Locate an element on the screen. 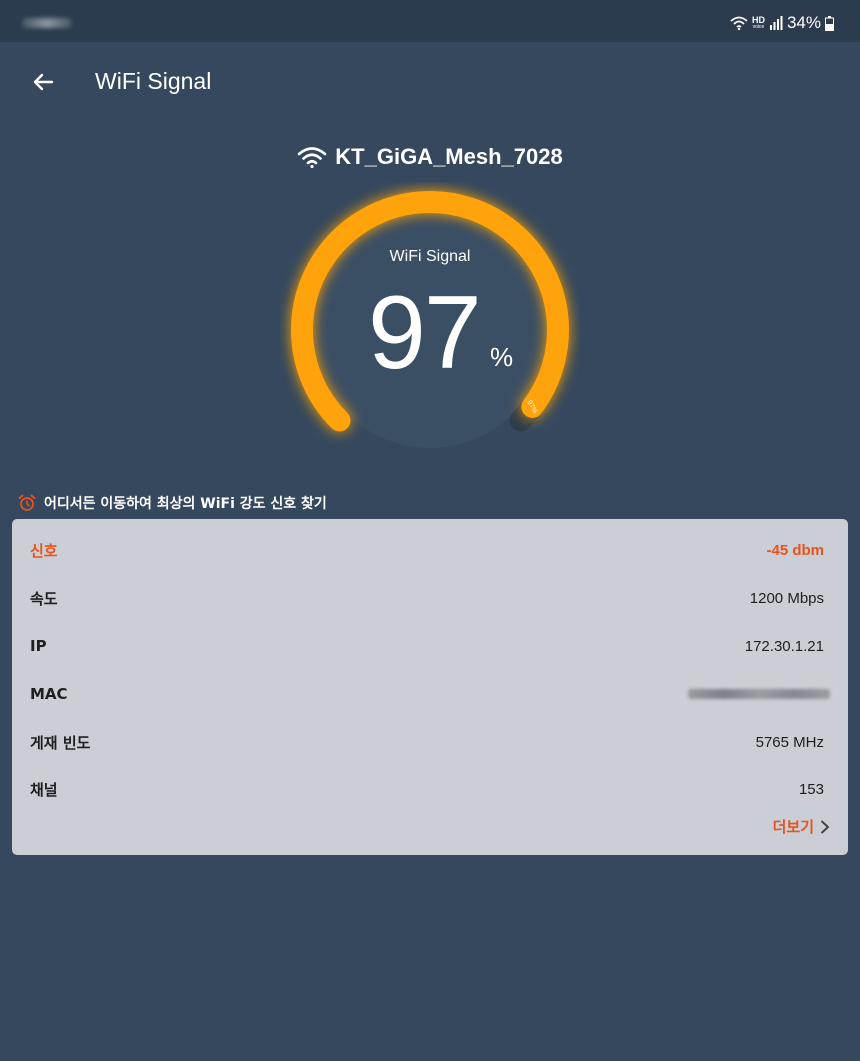  alarm-clock-icon is located at coordinates (27, 502).